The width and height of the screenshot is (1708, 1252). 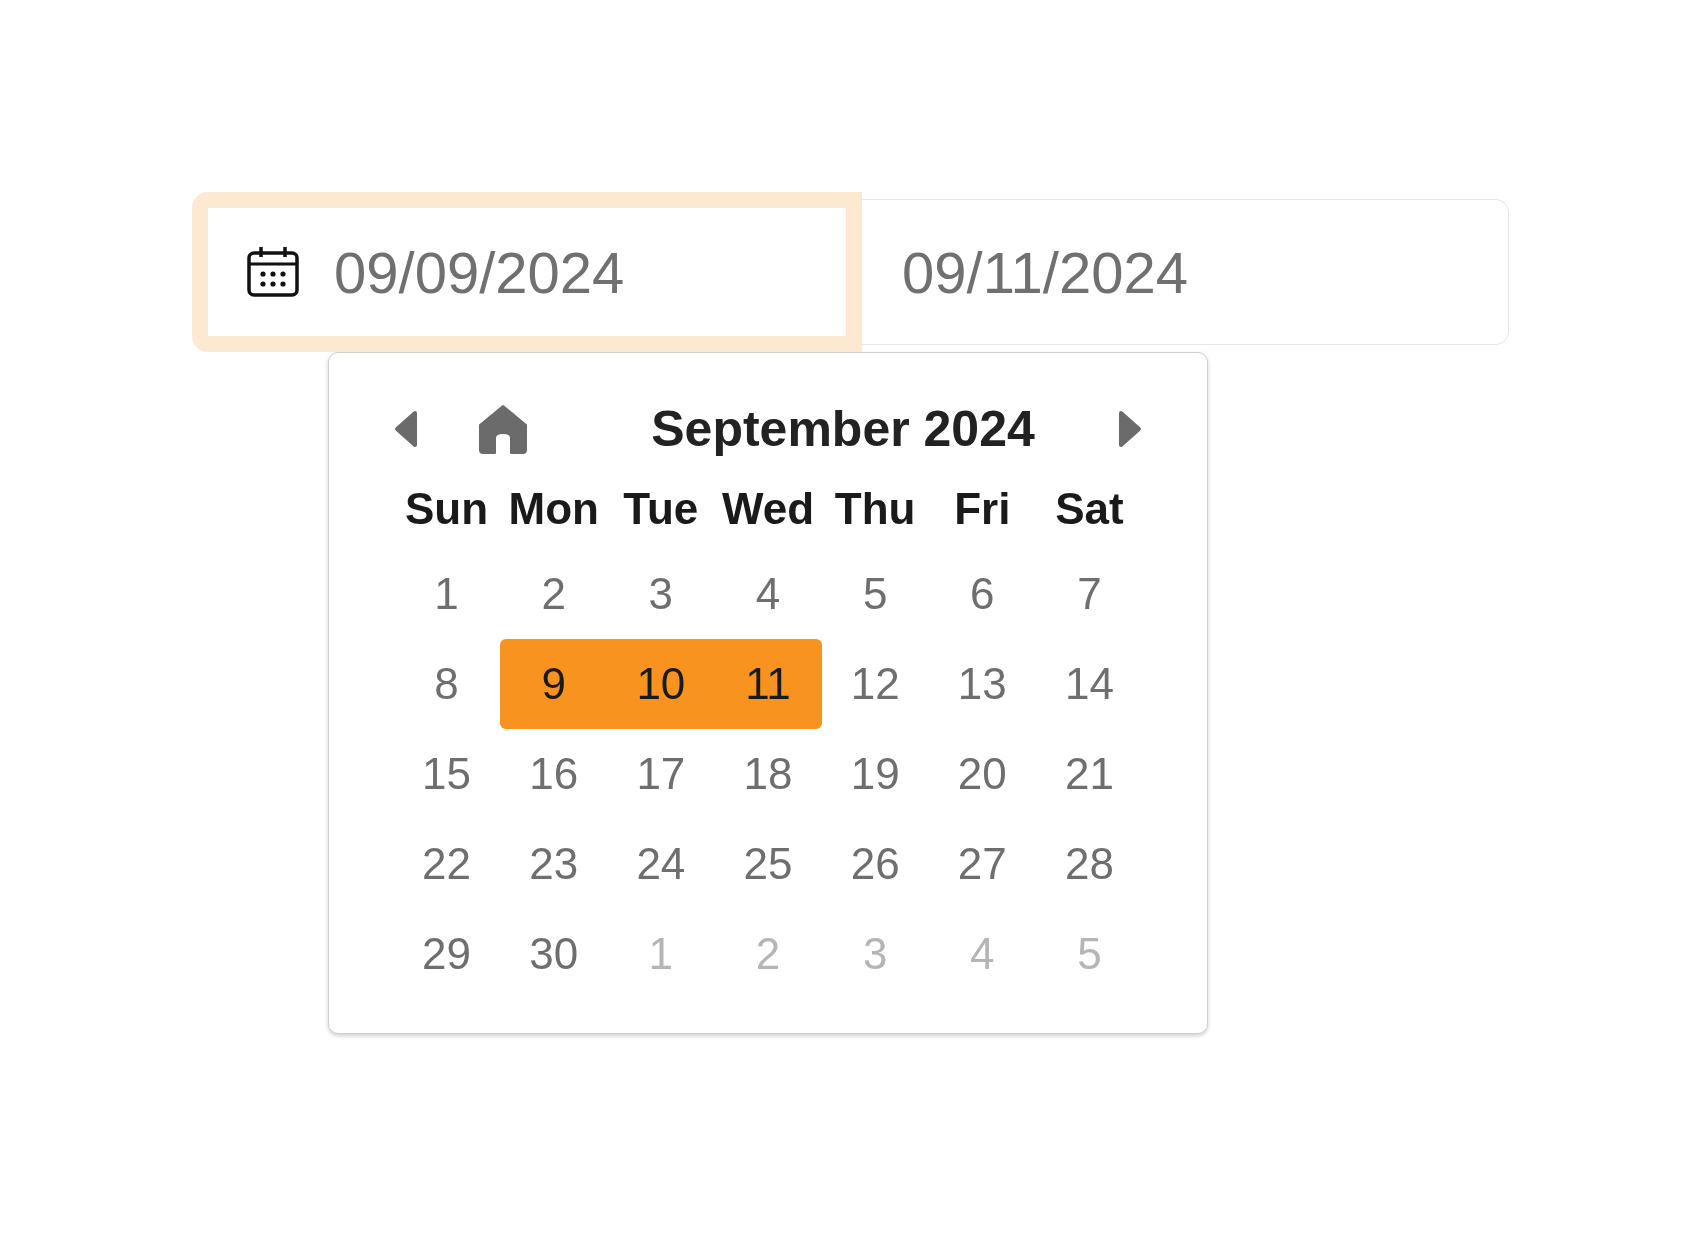 I want to click on home-icon, so click(x=503, y=429).